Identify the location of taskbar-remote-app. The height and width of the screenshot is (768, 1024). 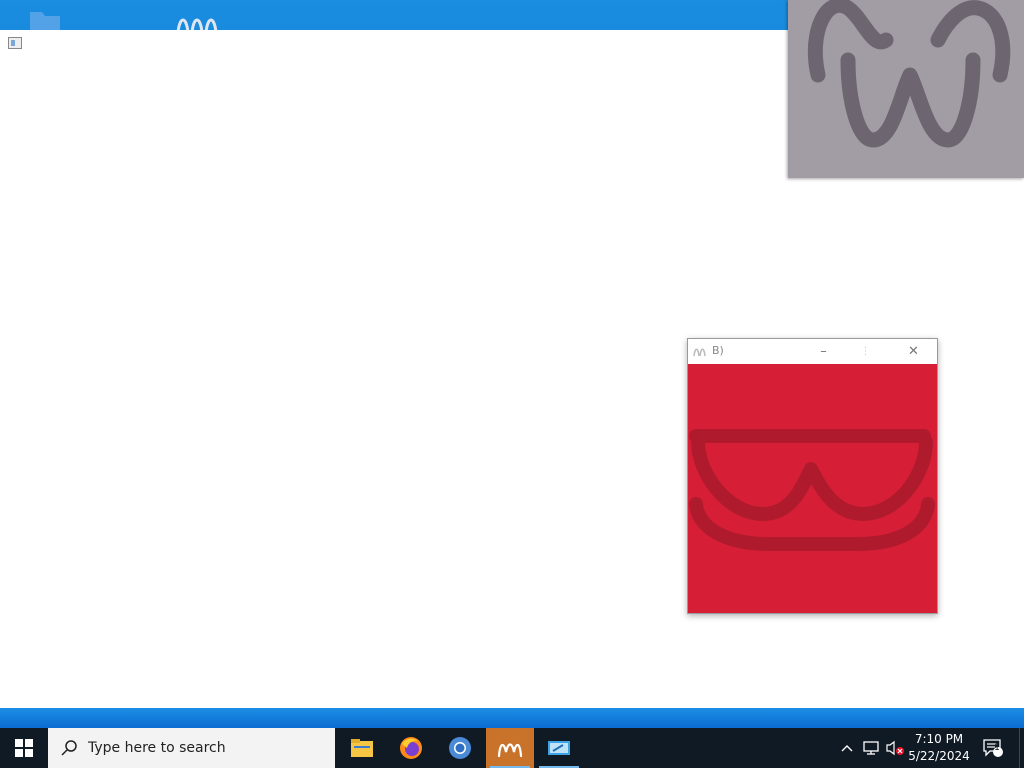
(559, 748).